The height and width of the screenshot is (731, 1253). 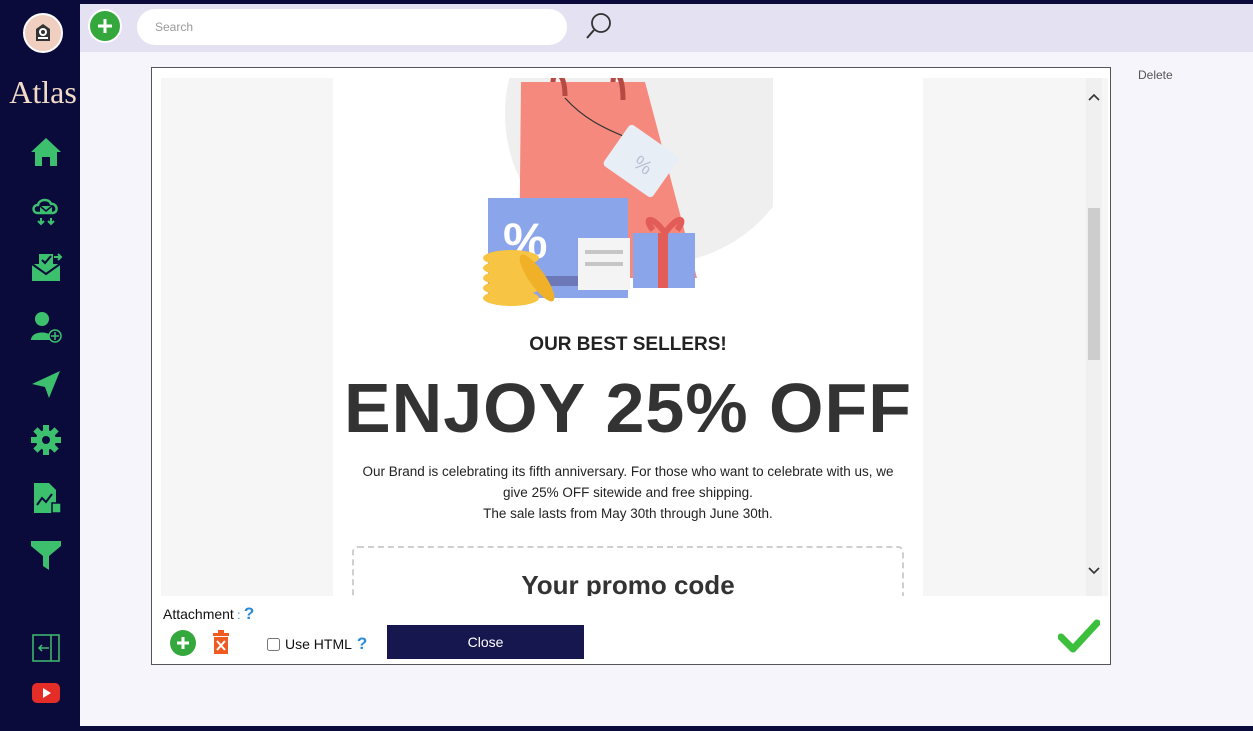 I want to click on app-logo-text: Atlas, so click(x=43, y=92).